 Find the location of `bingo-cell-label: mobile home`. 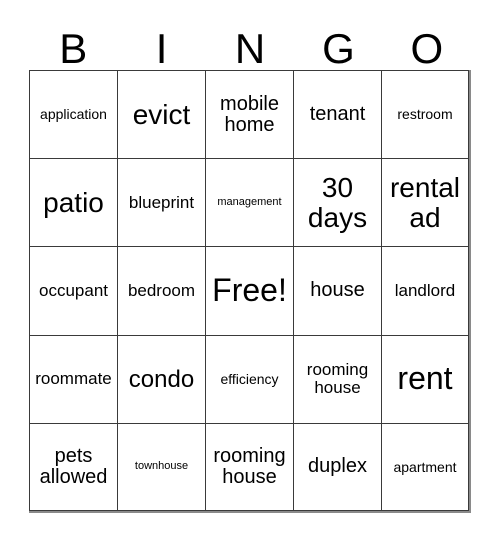

bingo-cell-label: mobile home is located at coordinates (249, 114).